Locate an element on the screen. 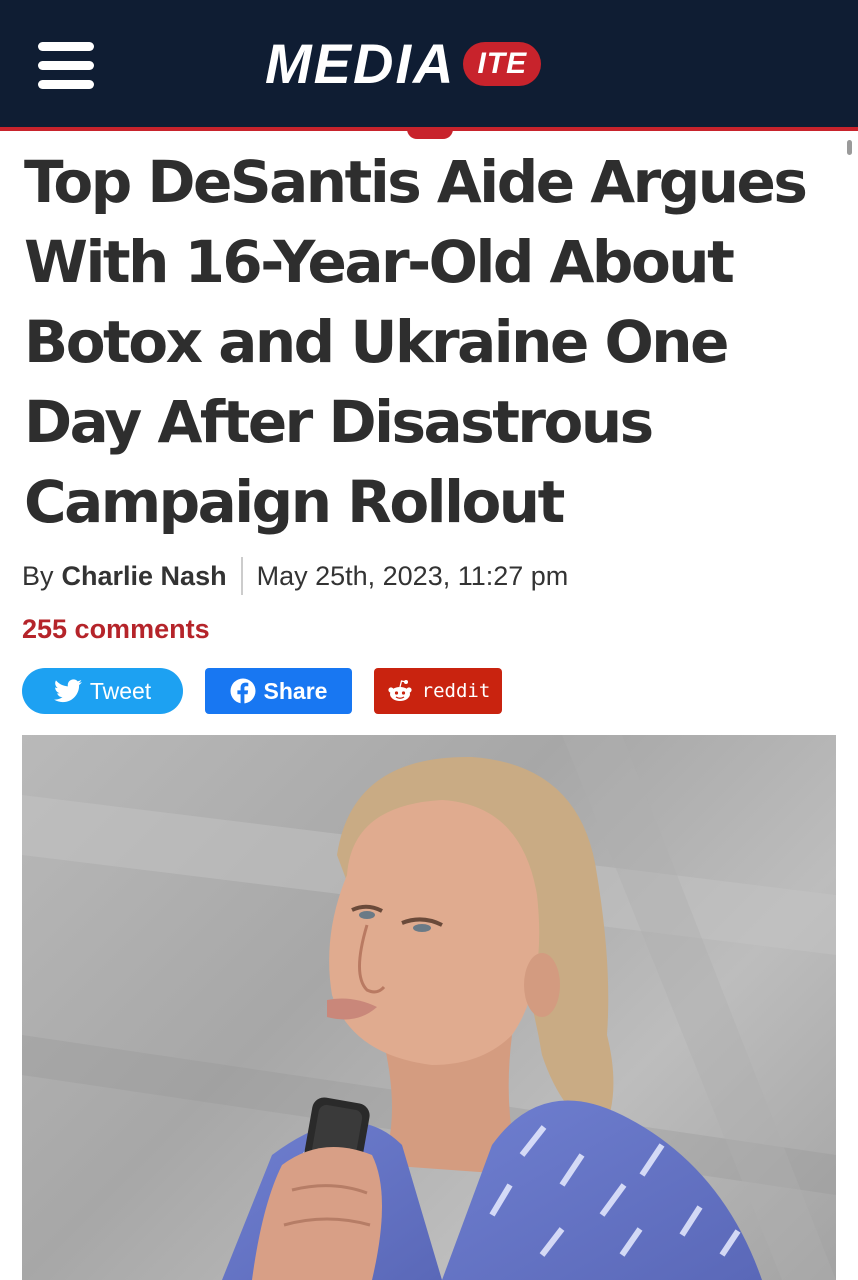 The width and height of the screenshot is (858, 1280). author-link: Charlie Nash is located at coordinates (144, 576).